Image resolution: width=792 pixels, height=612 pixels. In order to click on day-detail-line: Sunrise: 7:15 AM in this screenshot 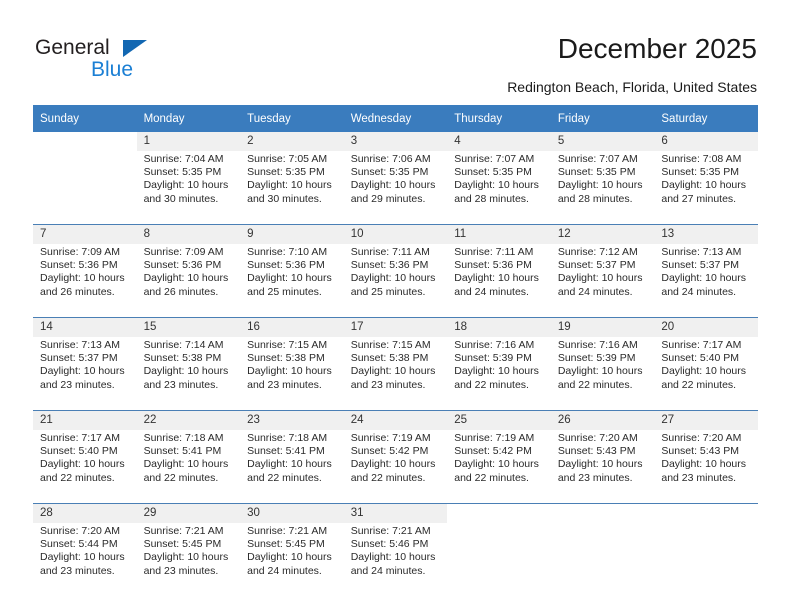, I will do `click(287, 345)`.